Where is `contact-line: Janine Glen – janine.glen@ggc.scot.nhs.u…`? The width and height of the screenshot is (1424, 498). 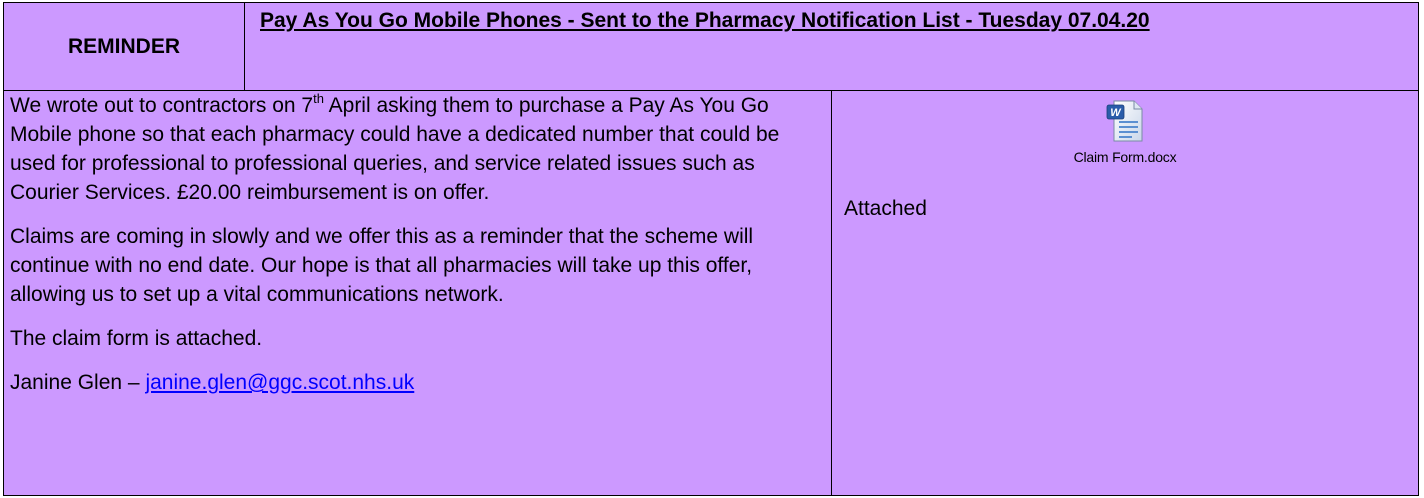 contact-line: Janine Glen – janine.glen@ggc.scot.nhs.u… is located at coordinates (414, 382).